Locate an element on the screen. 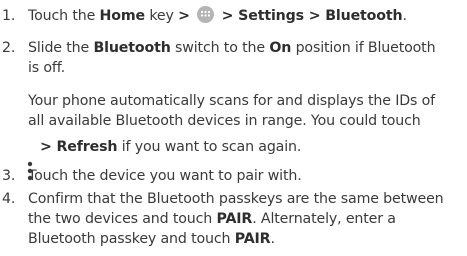  step-text: key is located at coordinates (161, 16).